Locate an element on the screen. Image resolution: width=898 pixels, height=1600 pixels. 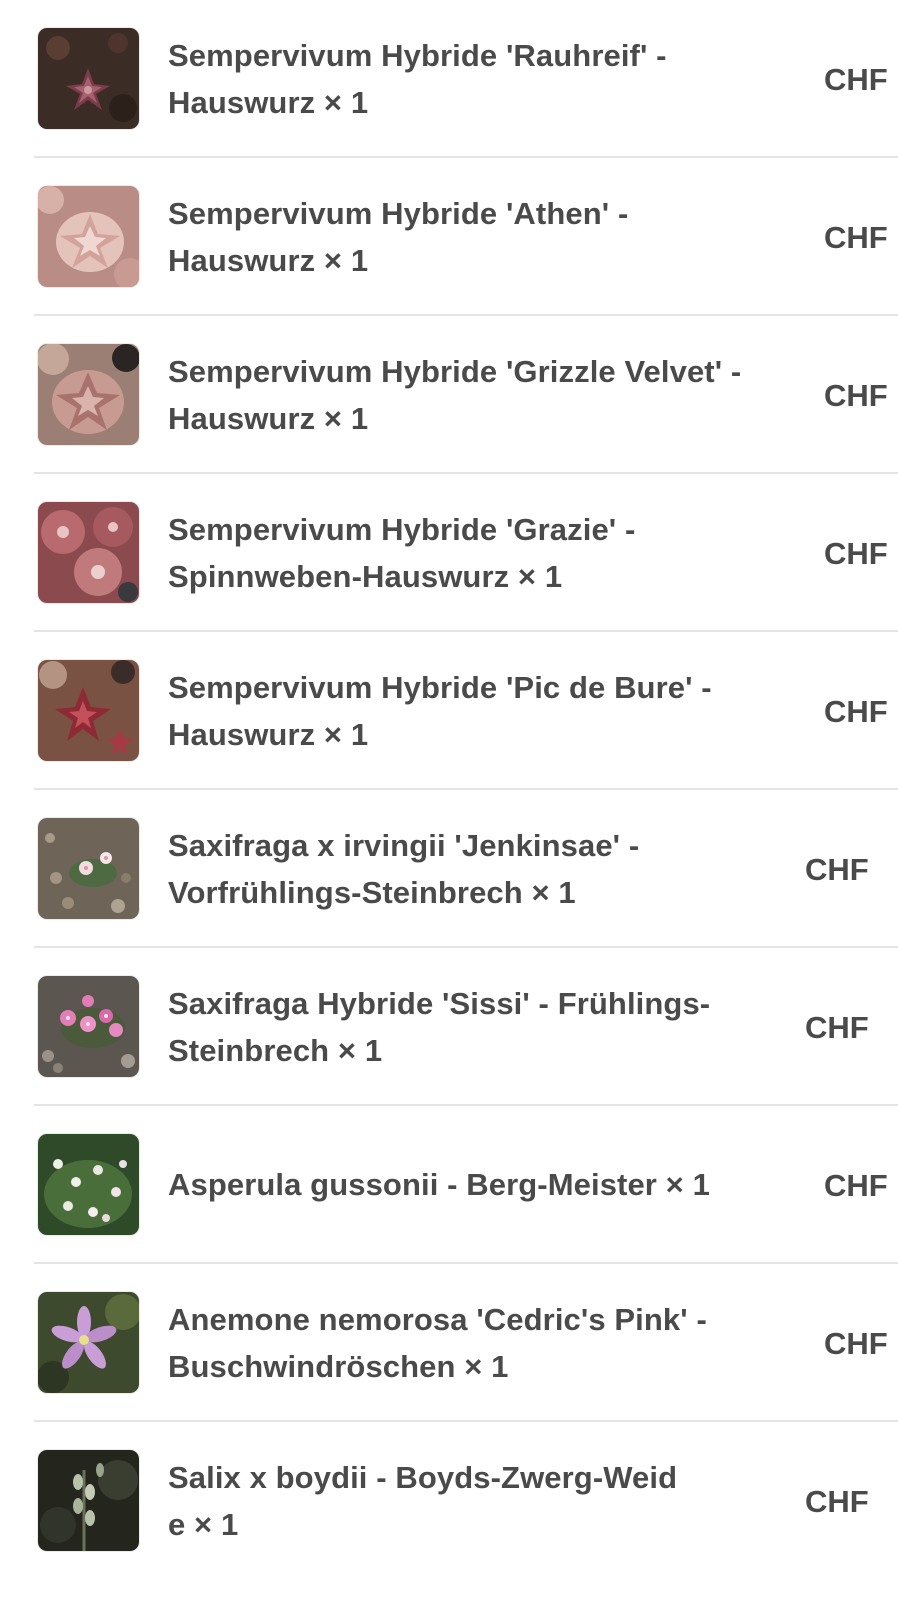
product-name-line-1: Sempervivum Hybride 'Pic de Bure' - is located at coordinates (440, 687).